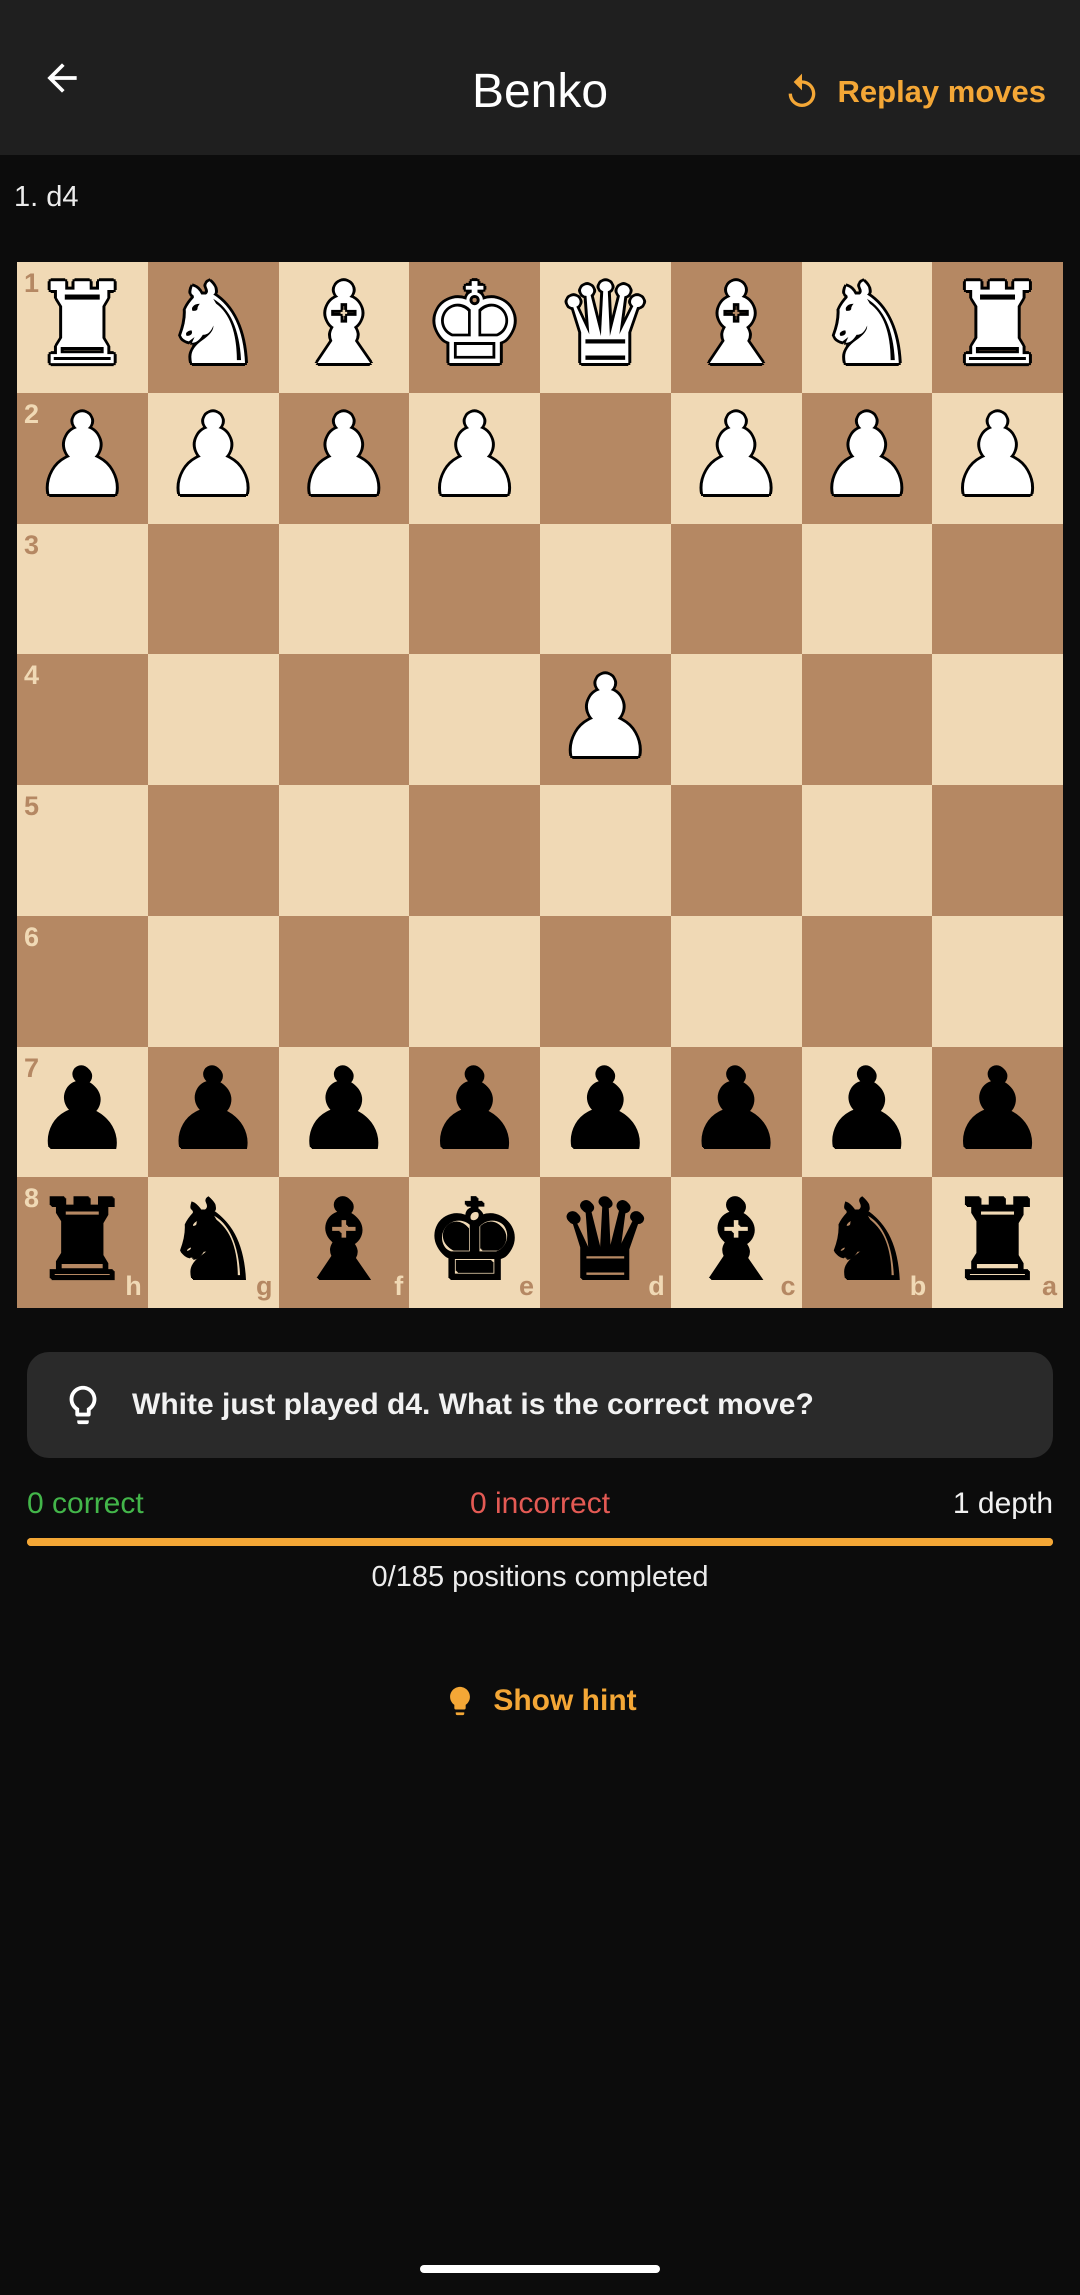  Describe the element at coordinates (82, 981) in the screenshot. I see `square-h6: 6` at that location.